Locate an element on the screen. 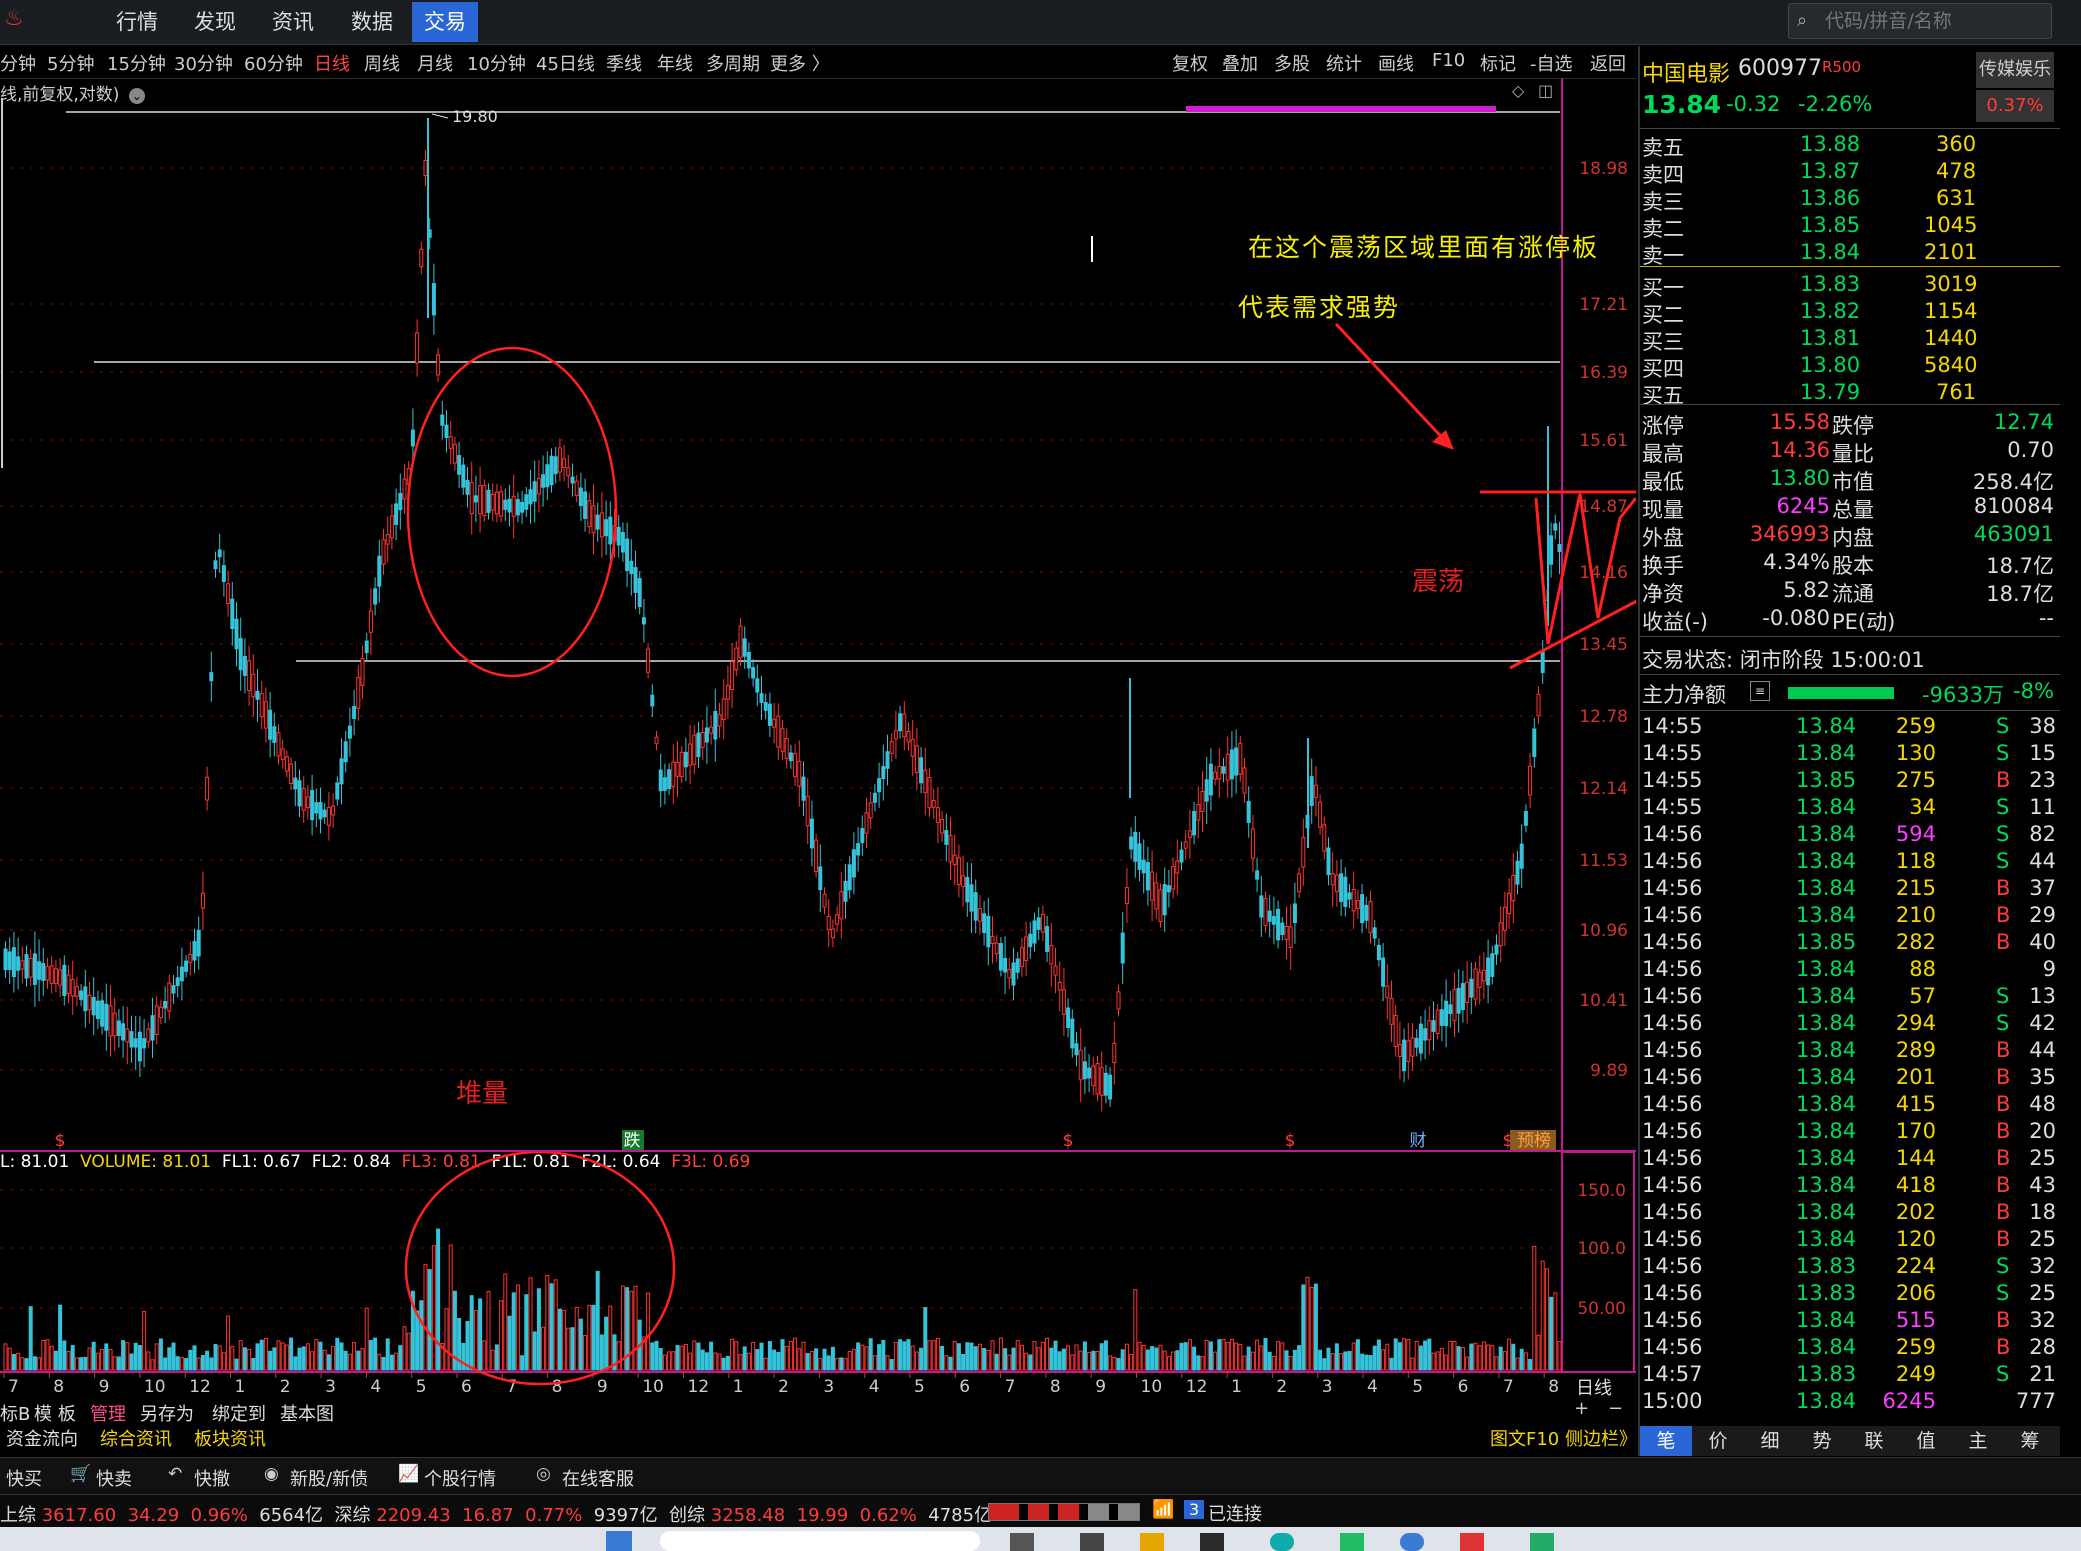 Image resolution: width=2081 pixels, height=1551 pixels. period-12: 多周期 is located at coordinates (733, 63).